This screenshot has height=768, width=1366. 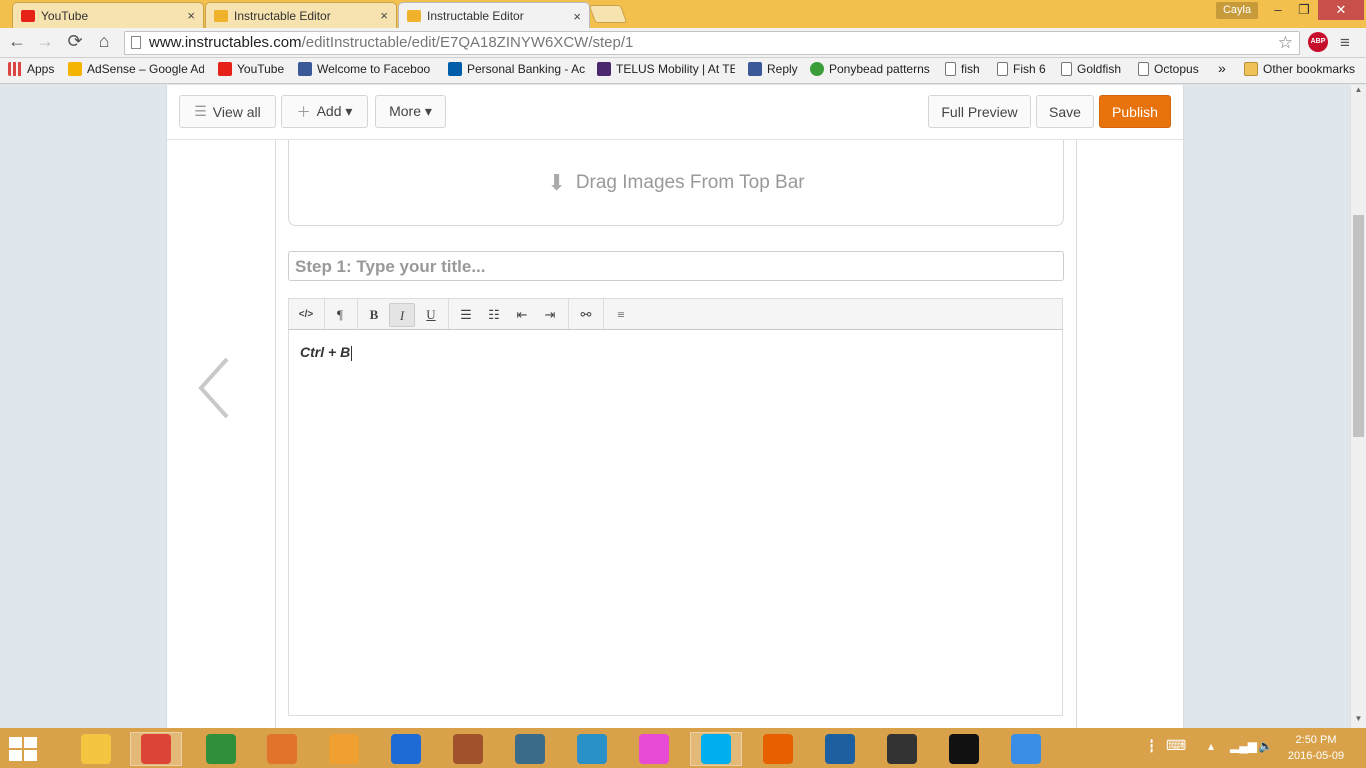 I want to click on page-scrollbar: ▲ ▼, so click(x=1358, y=406).